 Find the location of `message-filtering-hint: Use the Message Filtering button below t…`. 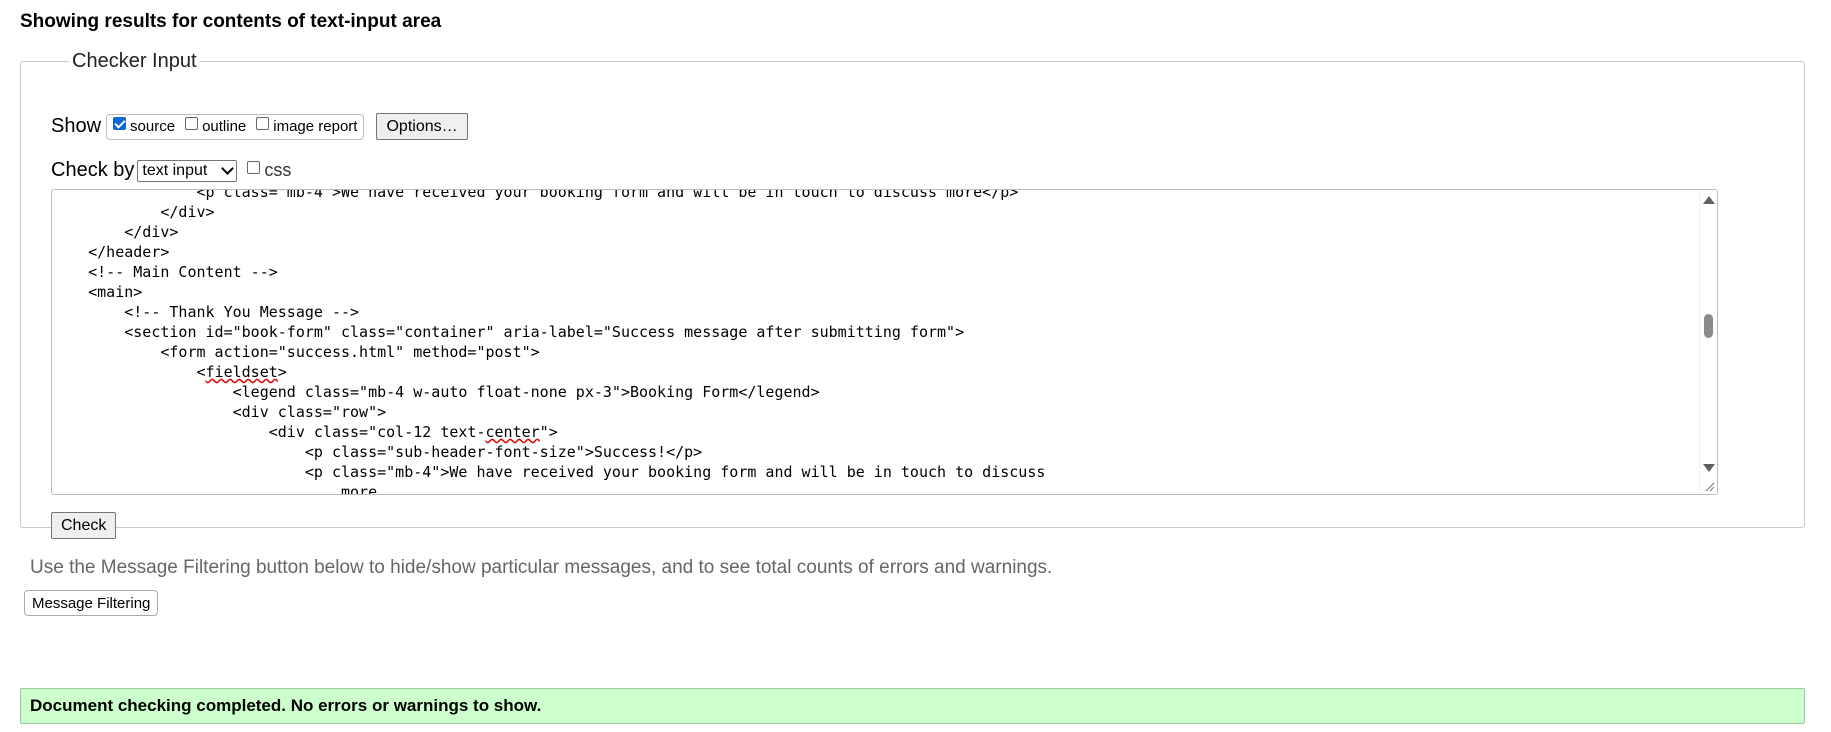

message-filtering-hint: Use the Message Filtering button below t… is located at coordinates (541, 567).